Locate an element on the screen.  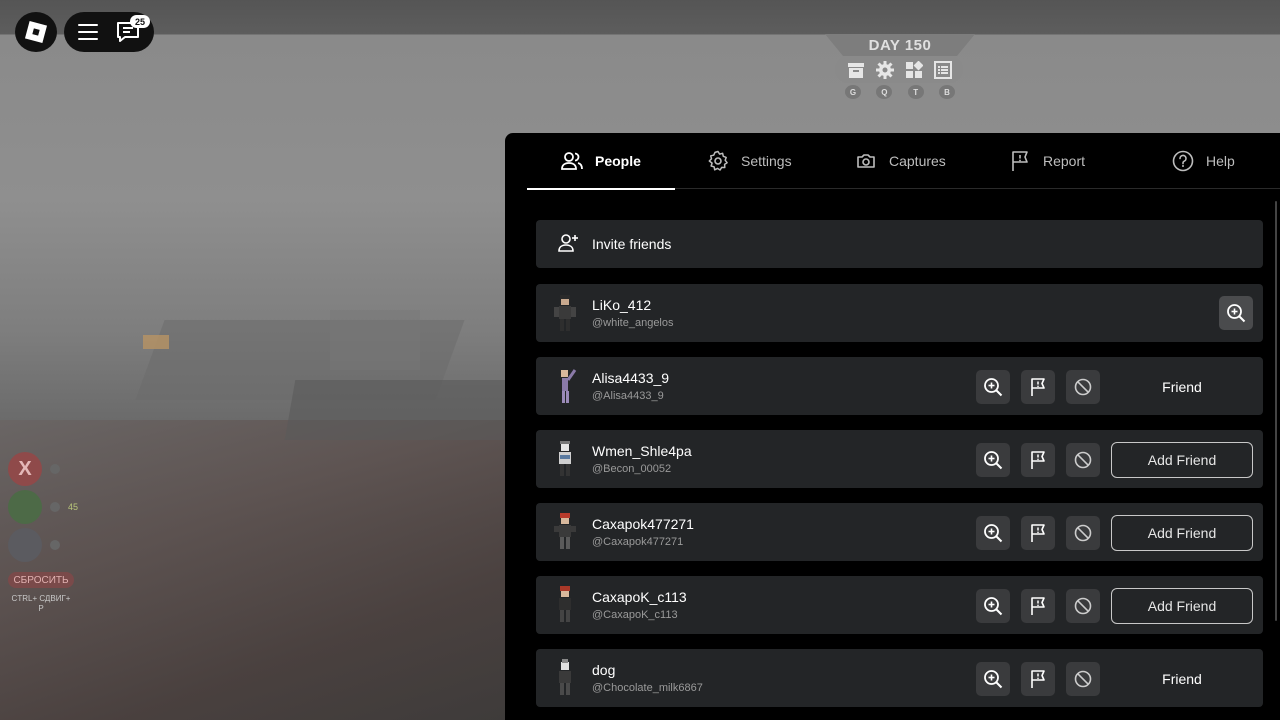
blocks-icon is located at coordinates (914, 70).